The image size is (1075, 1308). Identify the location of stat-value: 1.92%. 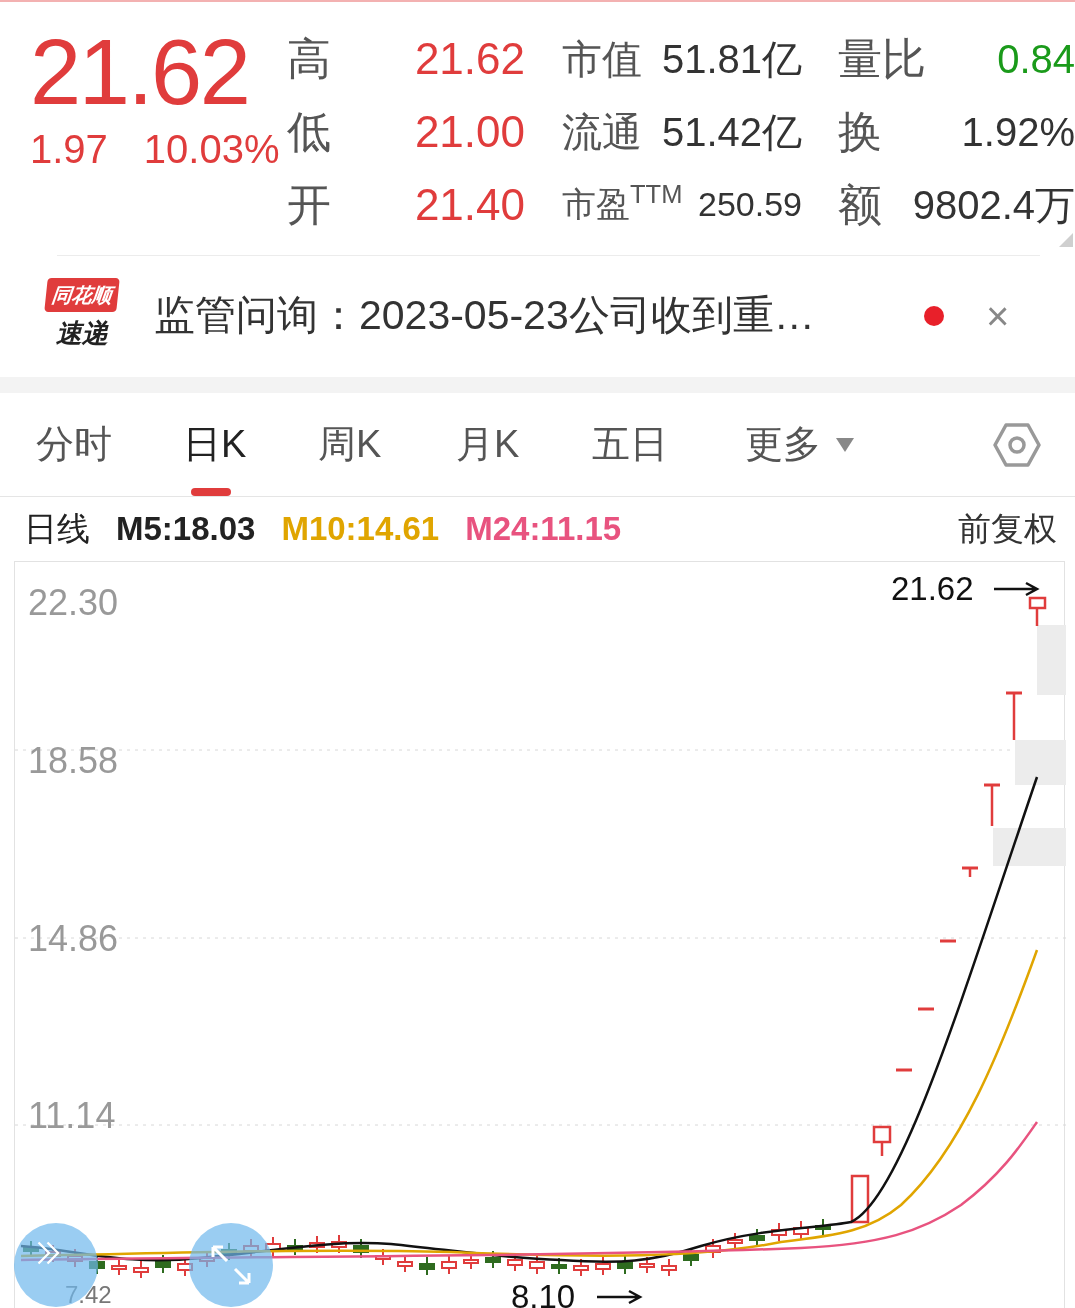
(1018, 132).